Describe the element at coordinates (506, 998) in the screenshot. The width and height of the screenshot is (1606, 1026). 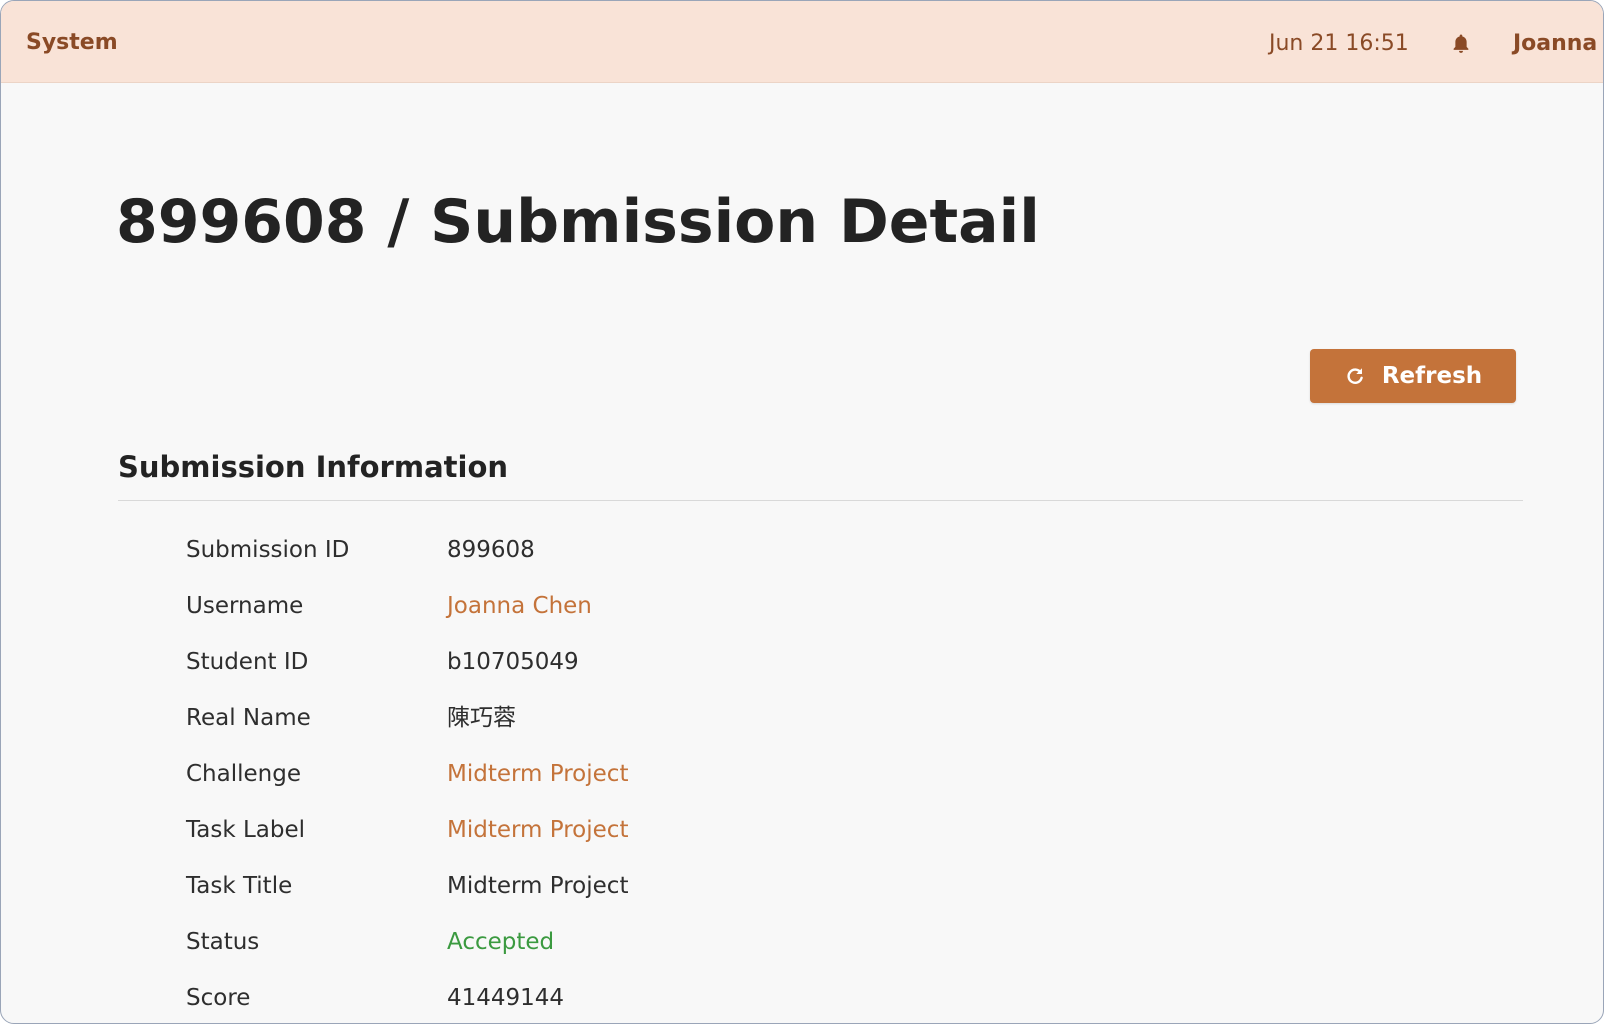
I see `score-value: 41449144` at that location.